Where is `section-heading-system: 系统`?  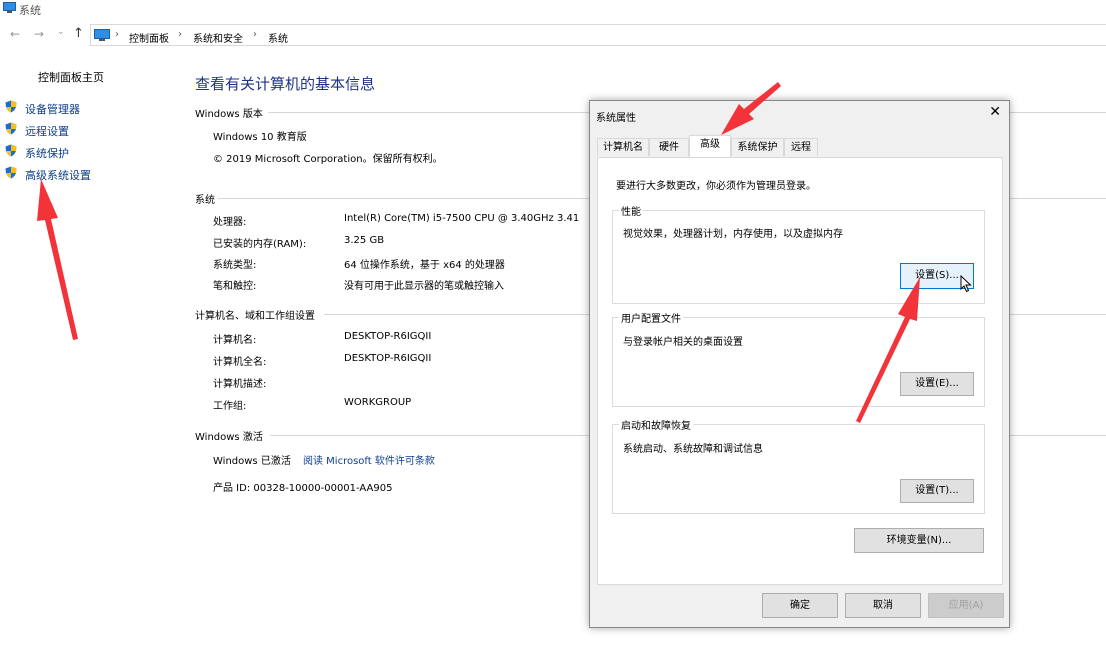 section-heading-system: 系统 is located at coordinates (205, 200).